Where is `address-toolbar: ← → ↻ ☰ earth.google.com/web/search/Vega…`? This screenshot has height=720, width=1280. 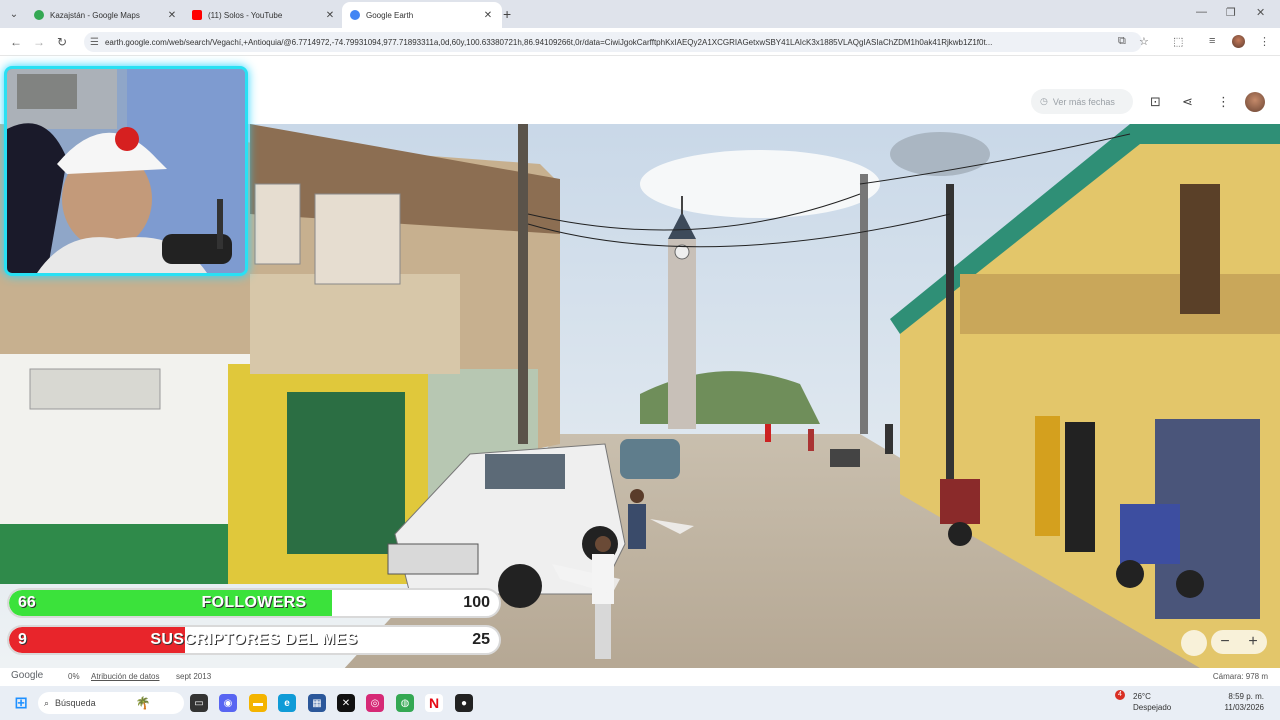 address-toolbar: ← → ↻ ☰ earth.google.com/web/search/Vega… is located at coordinates (640, 42).